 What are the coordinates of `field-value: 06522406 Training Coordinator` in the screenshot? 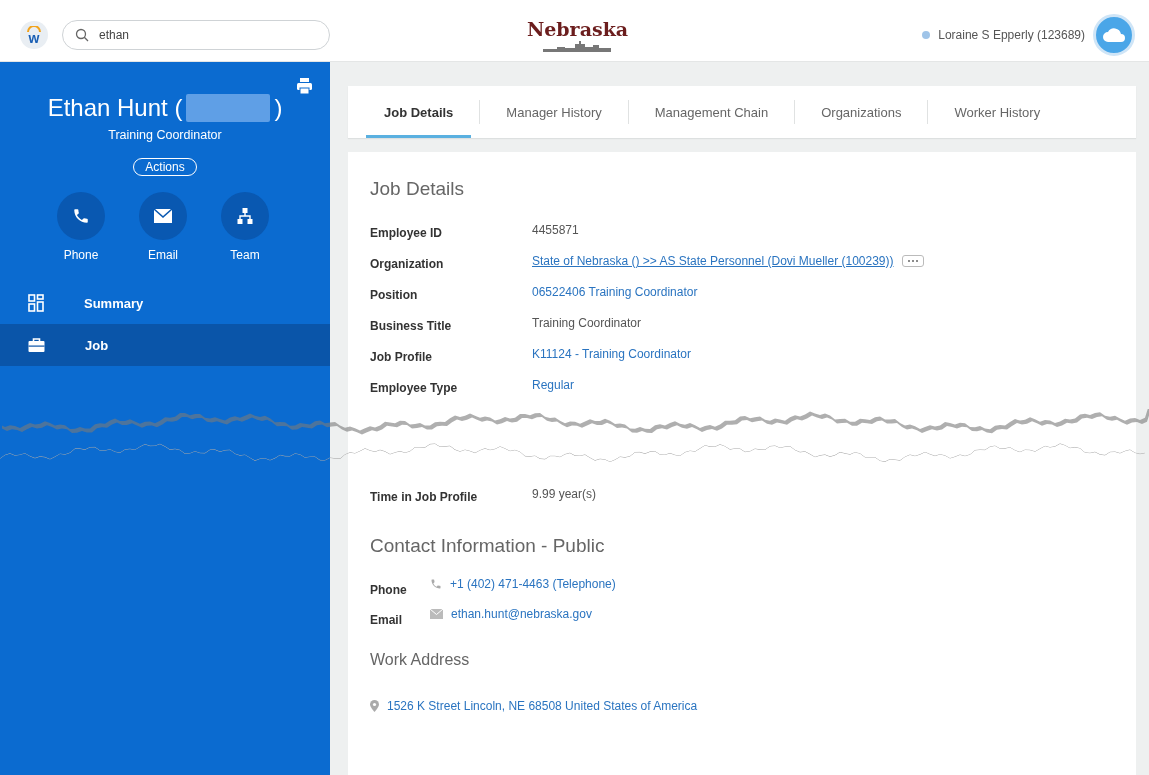 It's located at (615, 292).